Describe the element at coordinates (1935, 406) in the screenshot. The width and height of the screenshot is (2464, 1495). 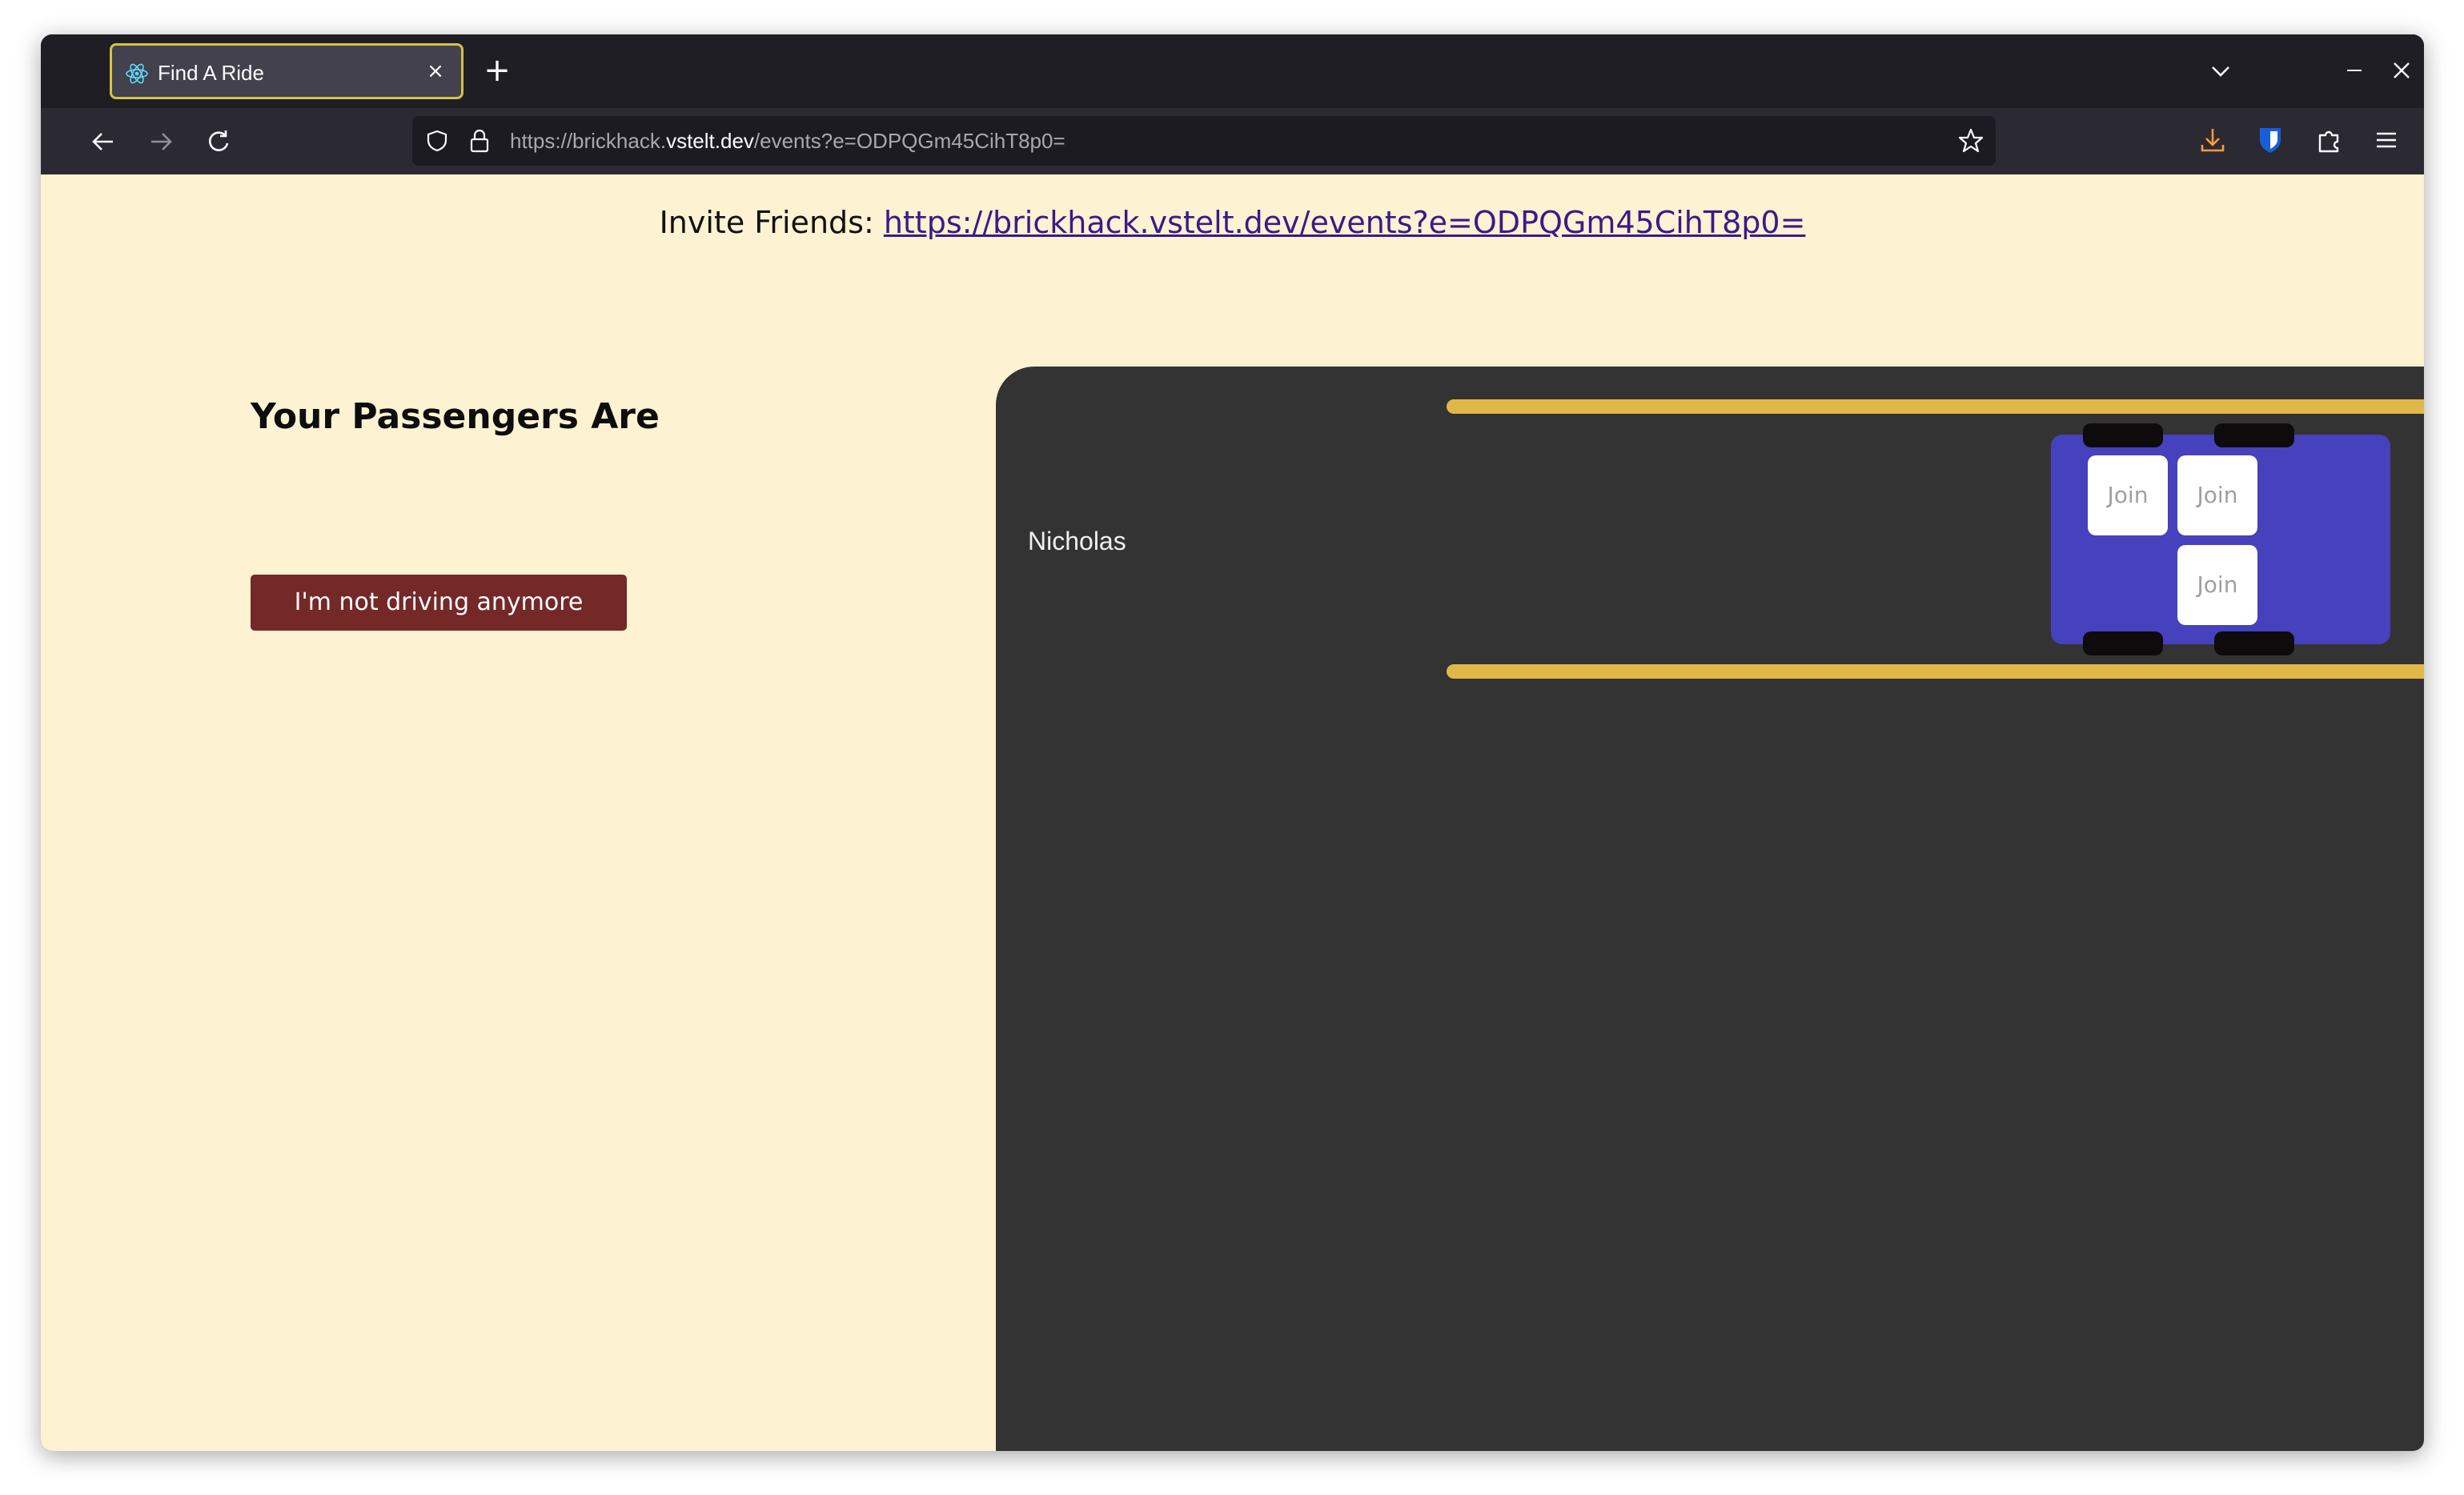
I see `lane-line-top` at that location.